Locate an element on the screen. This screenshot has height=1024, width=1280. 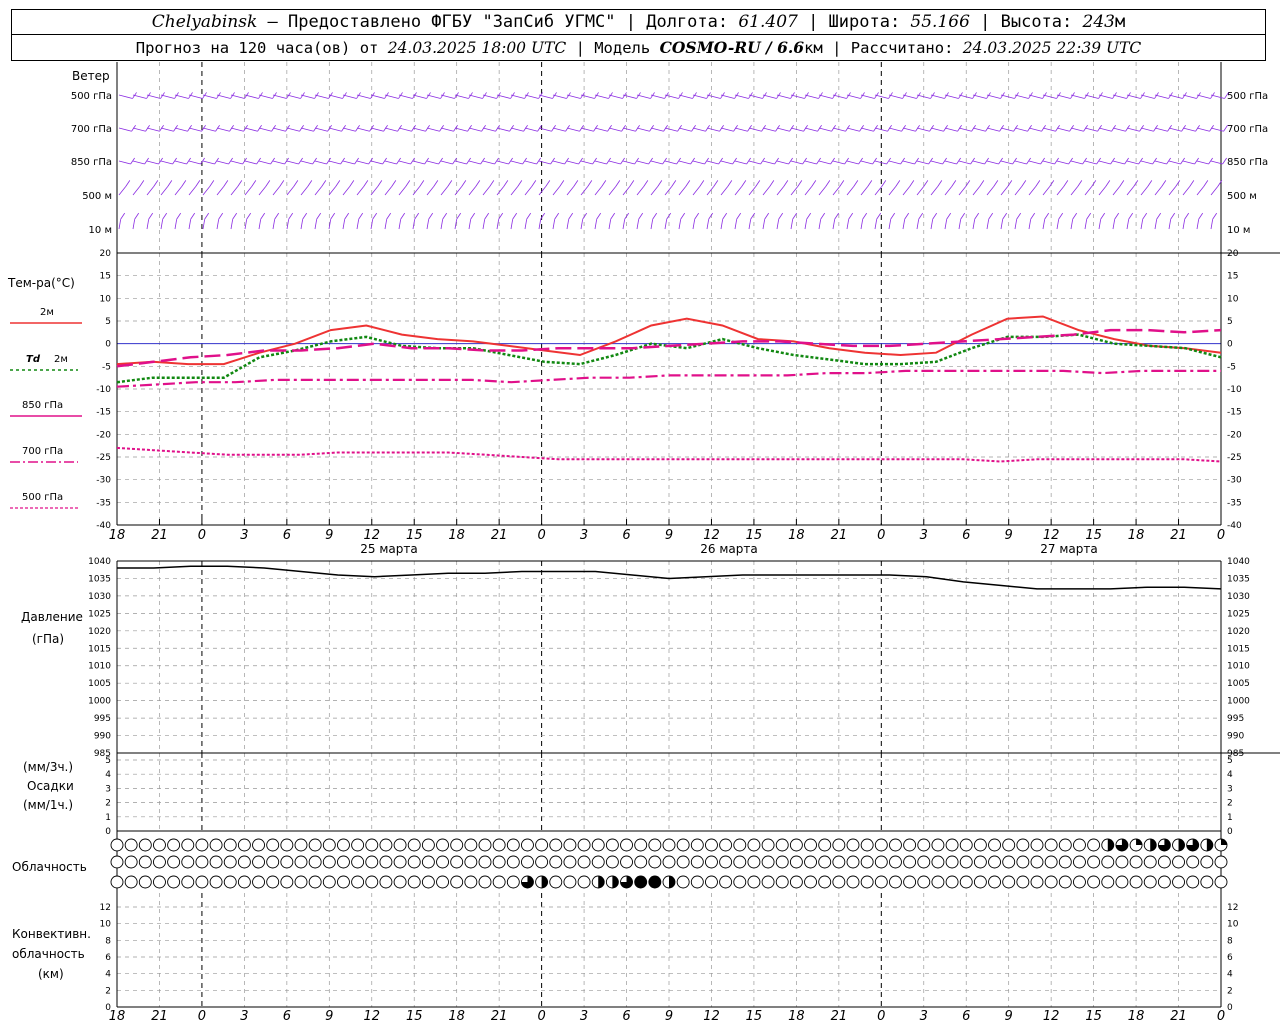
precip-tick-right: 5 is located at coordinates (1230, 761).